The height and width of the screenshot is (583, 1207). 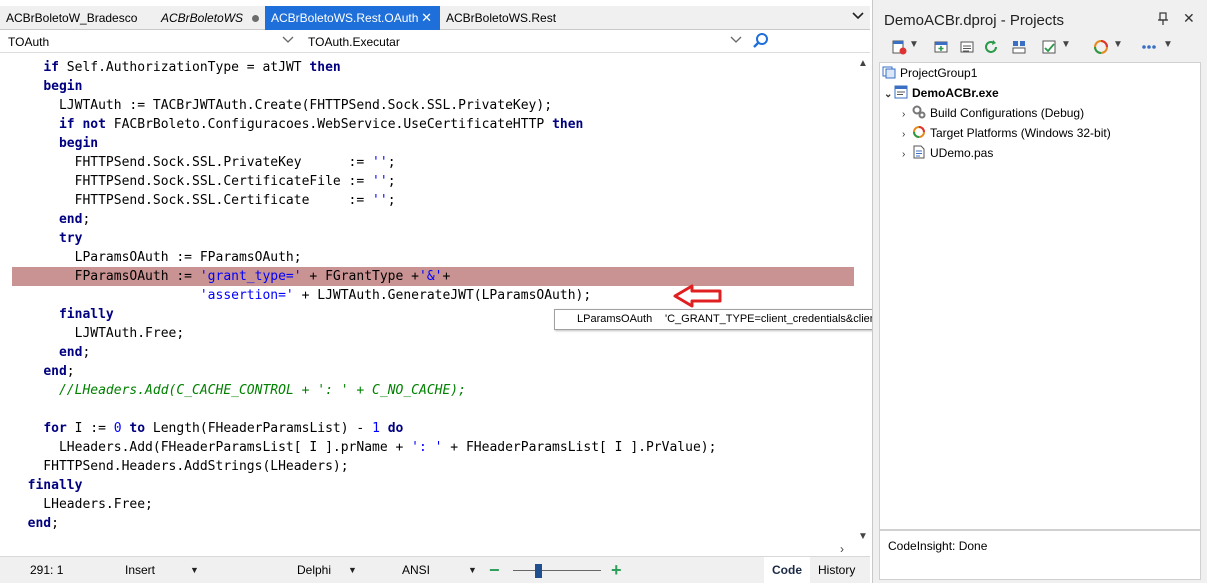 I want to click on more-options-icon, so click(x=1149, y=47).